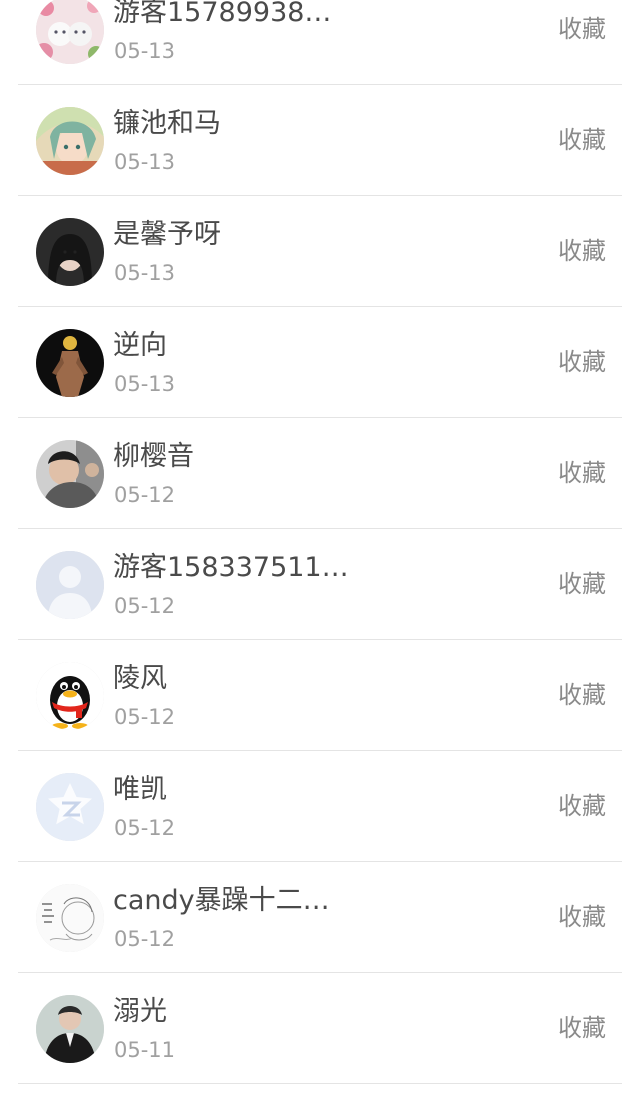 The width and height of the screenshot is (640, 1098). I want to click on user-name: 溺光, so click(140, 1011).